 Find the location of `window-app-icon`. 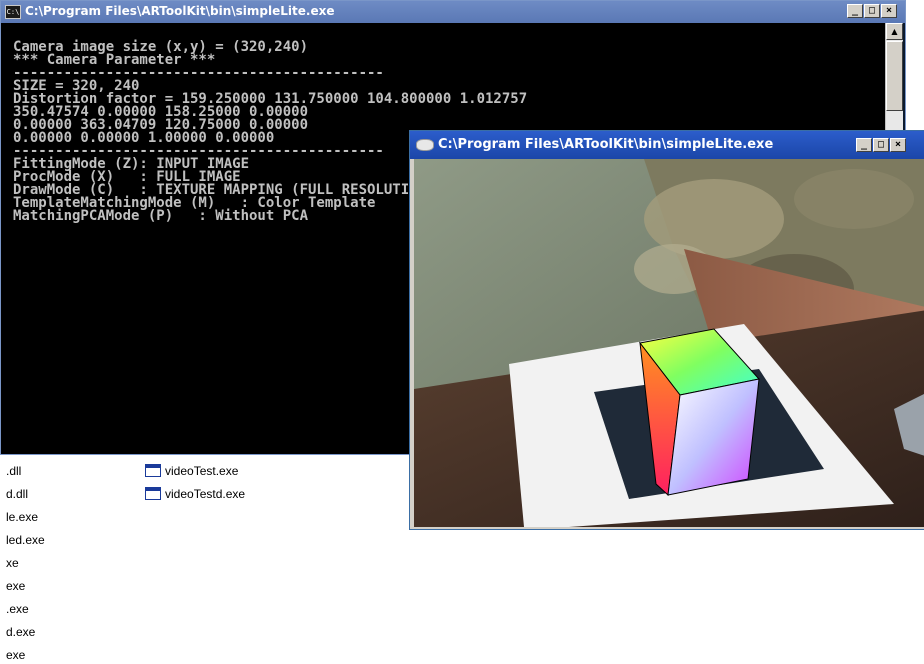

window-app-icon is located at coordinates (425, 145).